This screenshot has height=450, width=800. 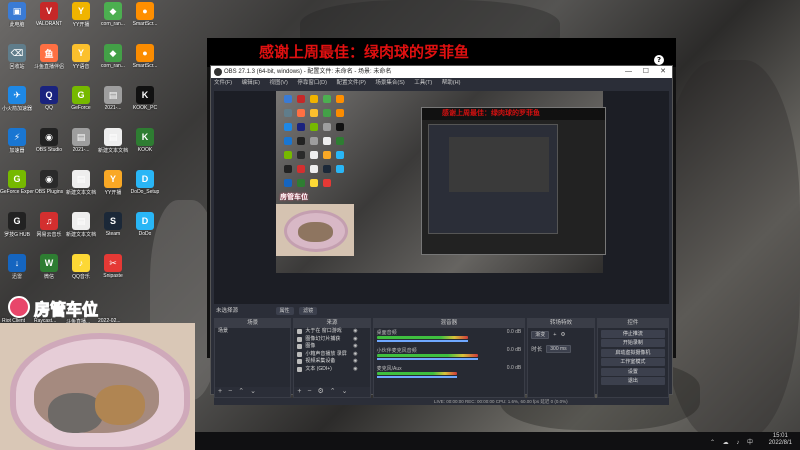 I want to click on scene-item: 场景, so click(x=252, y=332).